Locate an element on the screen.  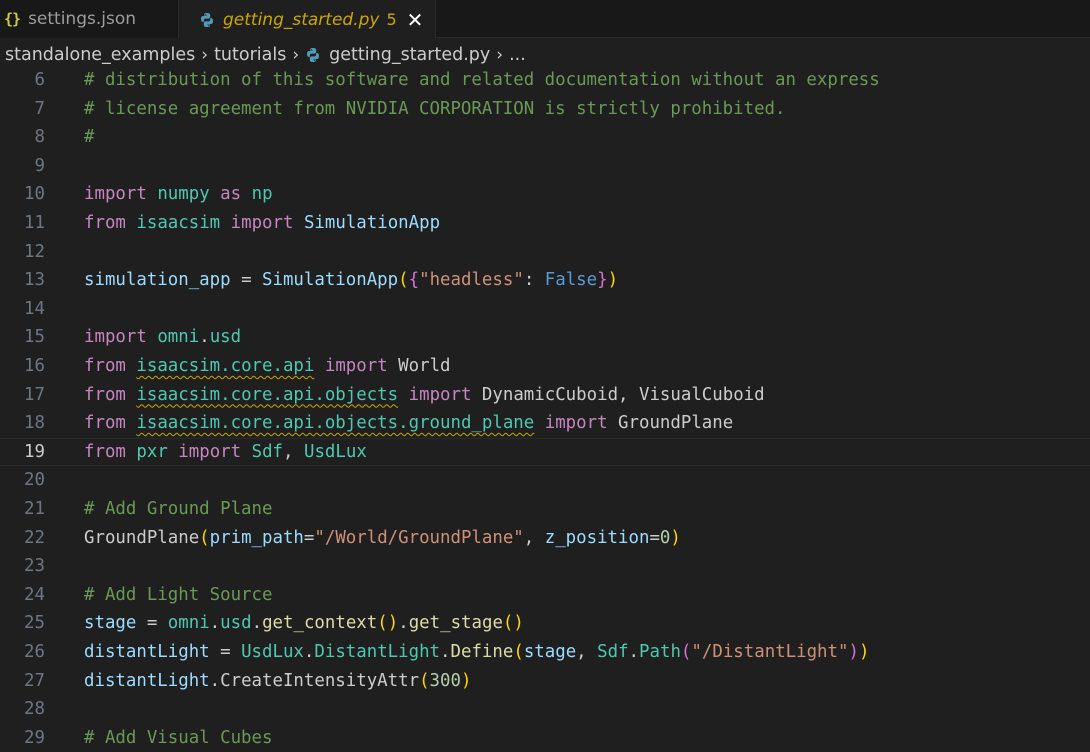
code-line: 8 # is located at coordinates (545, 137).